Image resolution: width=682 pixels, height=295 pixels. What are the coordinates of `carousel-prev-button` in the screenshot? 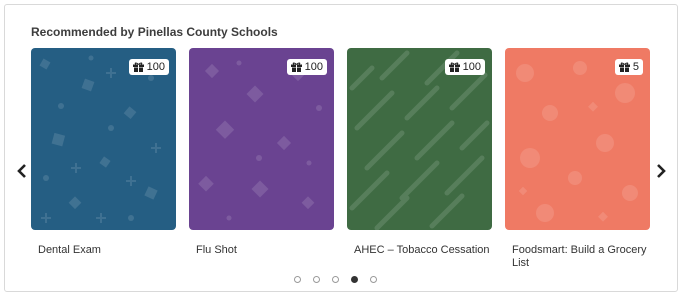 It's located at (22, 171).